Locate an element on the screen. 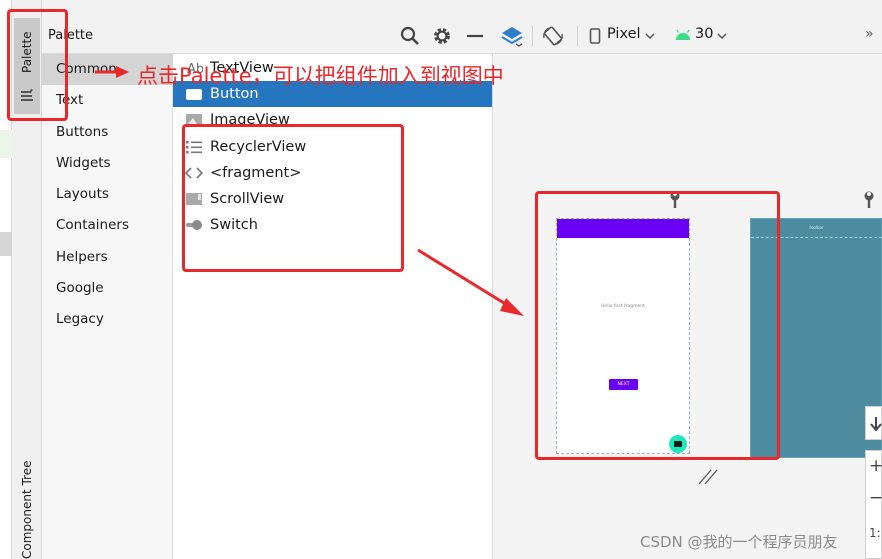  gear-icon is located at coordinates (442, 36).